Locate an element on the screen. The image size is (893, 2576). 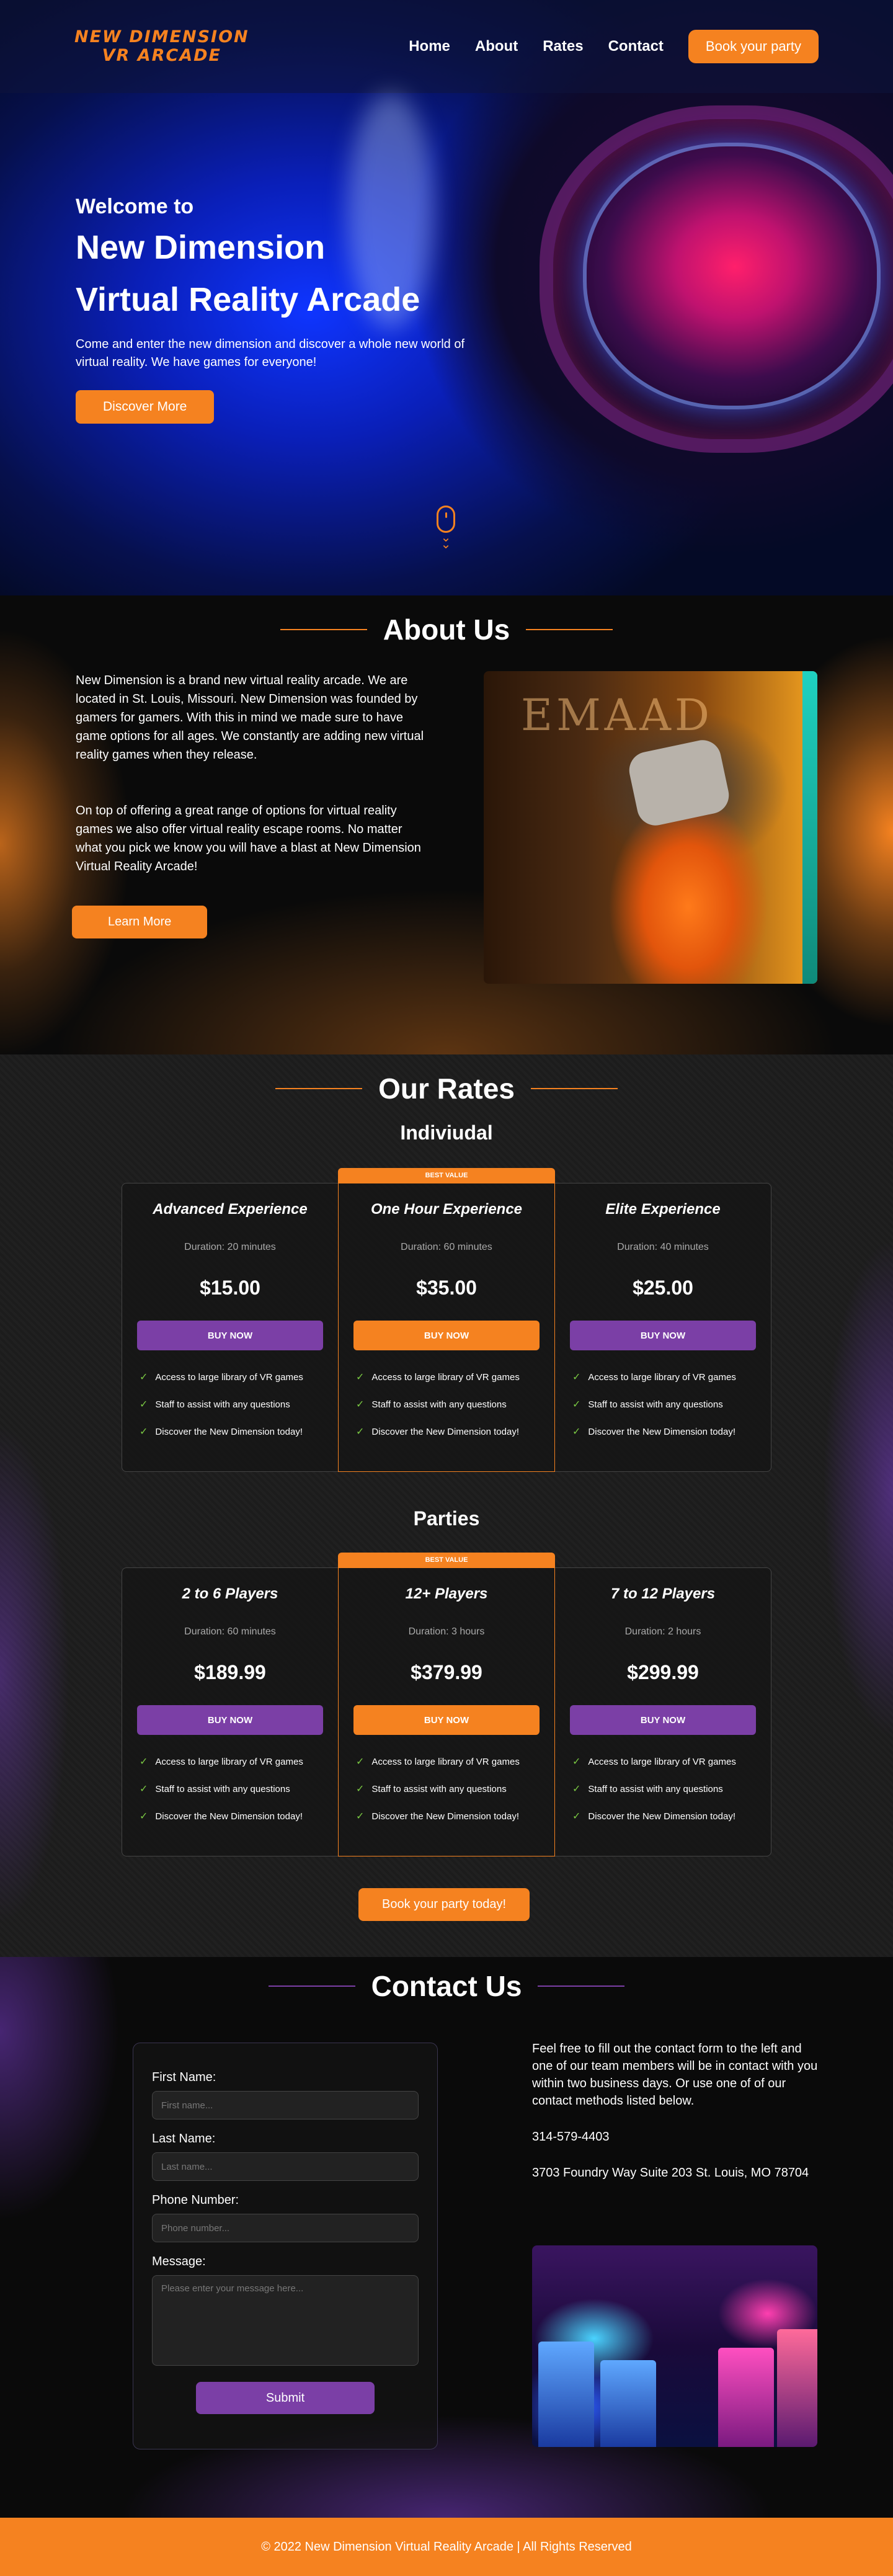
about-title: About Us is located at coordinates (446, 630).